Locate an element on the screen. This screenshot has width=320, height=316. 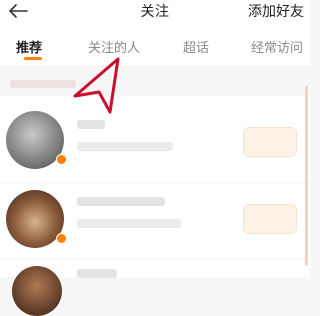
tab-frequently-visited: 经常访问 is located at coordinates (277, 46).